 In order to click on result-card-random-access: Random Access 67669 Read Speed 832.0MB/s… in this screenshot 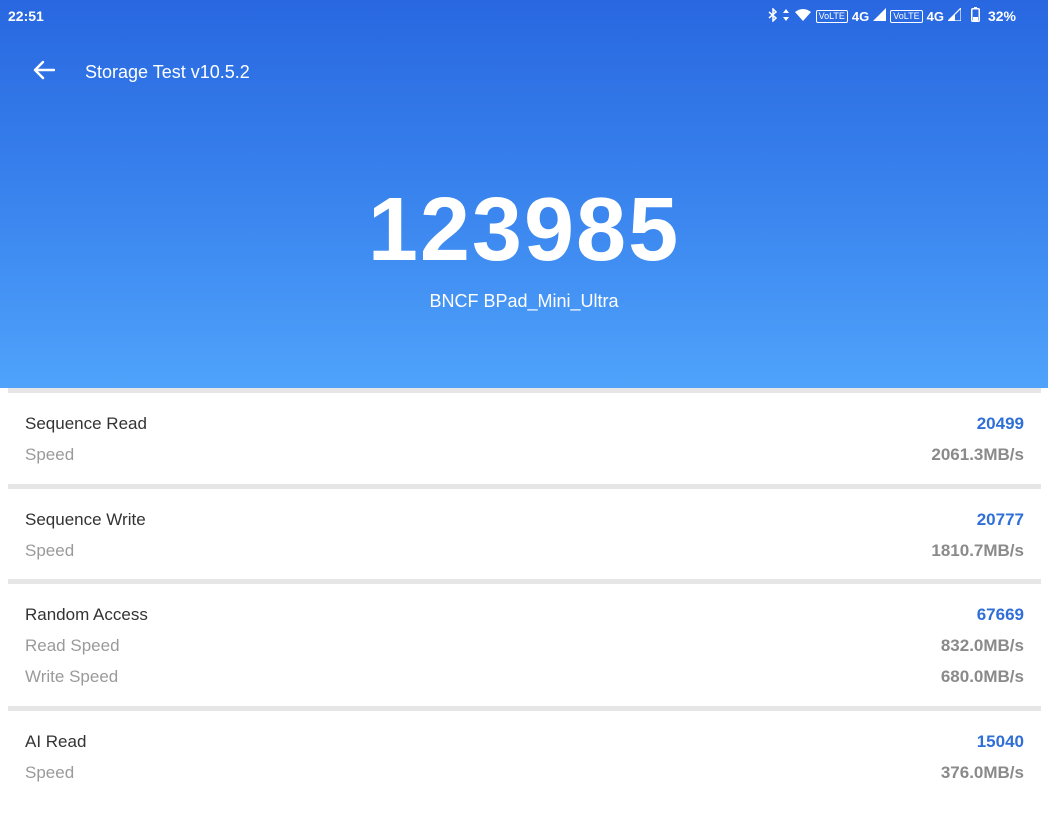, I will do `click(524, 645)`.